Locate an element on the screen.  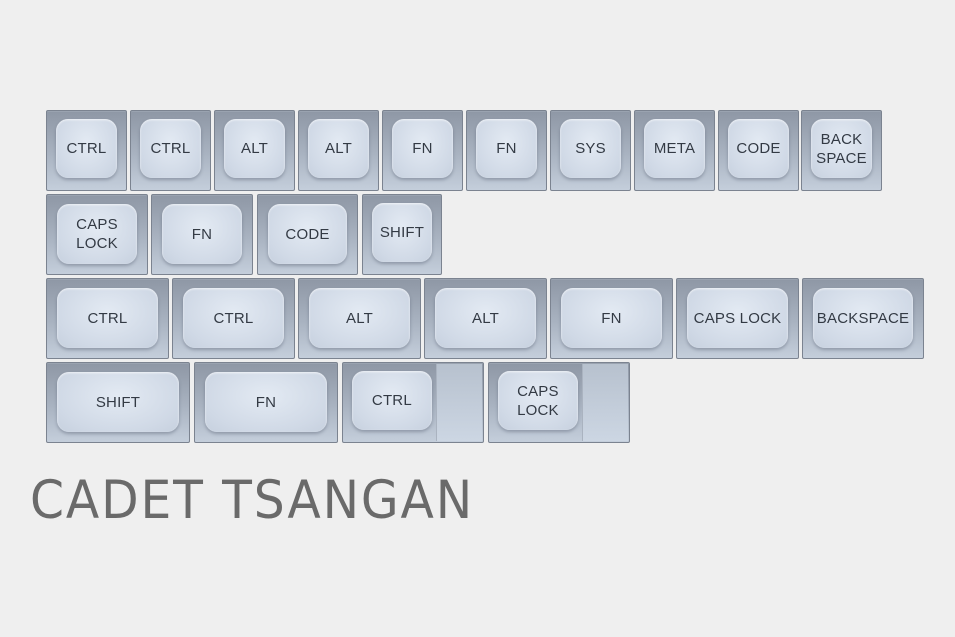
keycap-legend: META is located at coordinates (674, 148).